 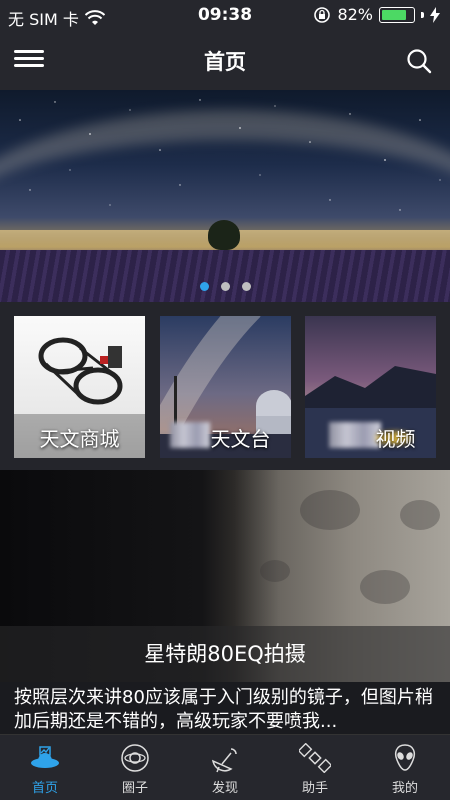 I want to click on battery-fill, so click(x=394, y=14).